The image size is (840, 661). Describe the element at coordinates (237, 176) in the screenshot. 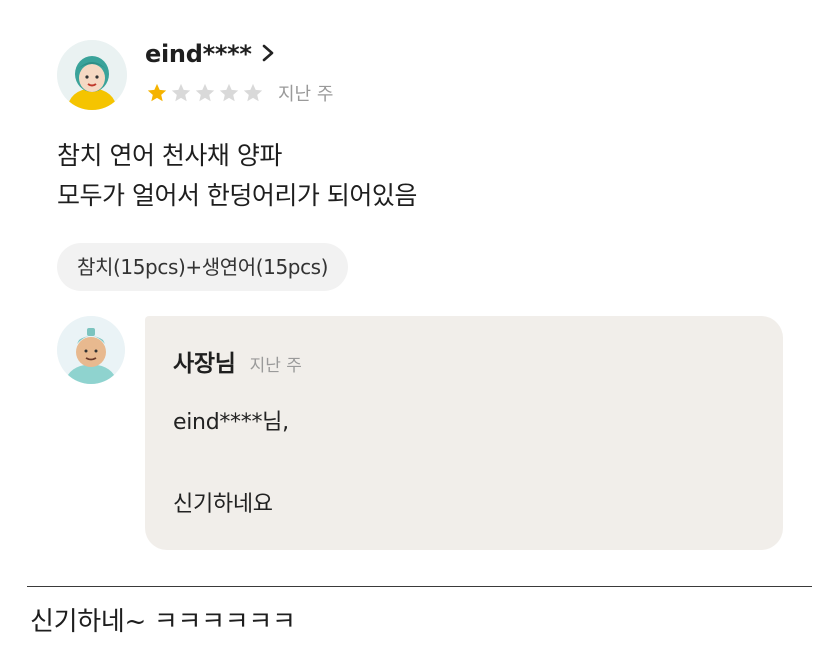

I see `review-text: 참치 연어 천사채 양파 모두가 얼어서 한덩어리가 되어있음` at that location.